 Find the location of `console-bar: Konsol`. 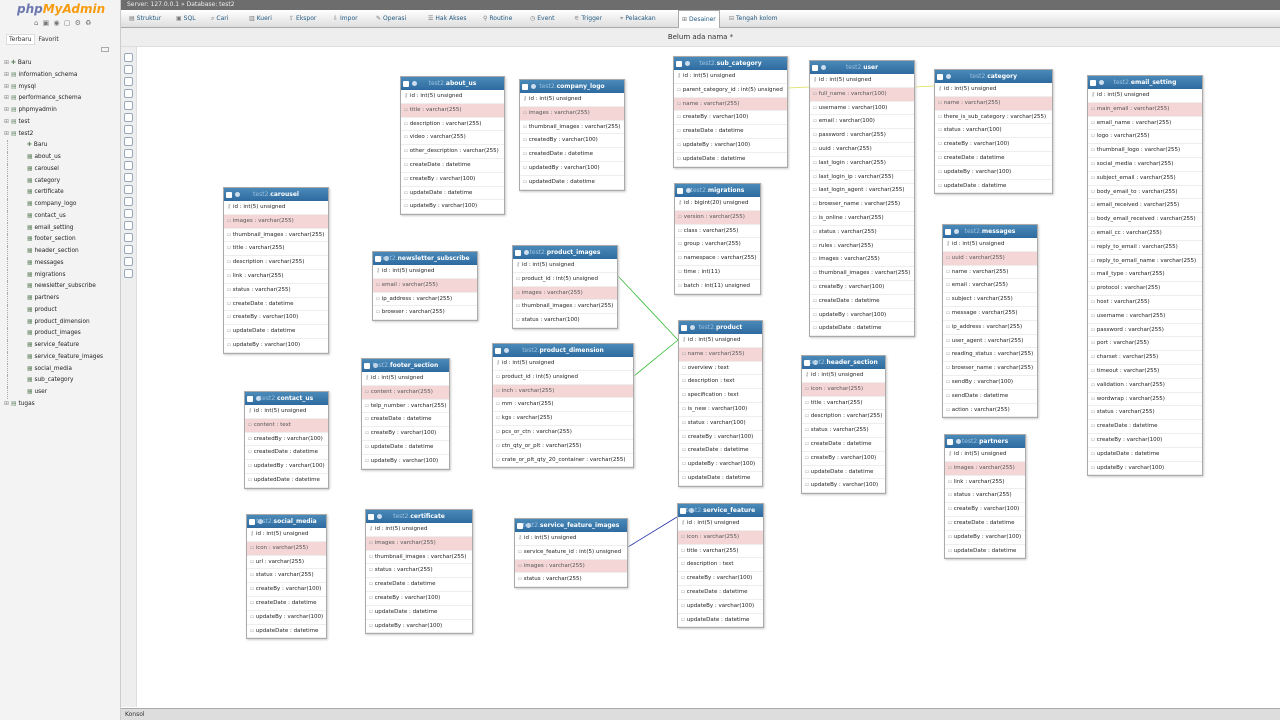

console-bar: Konsol is located at coordinates (700, 714).